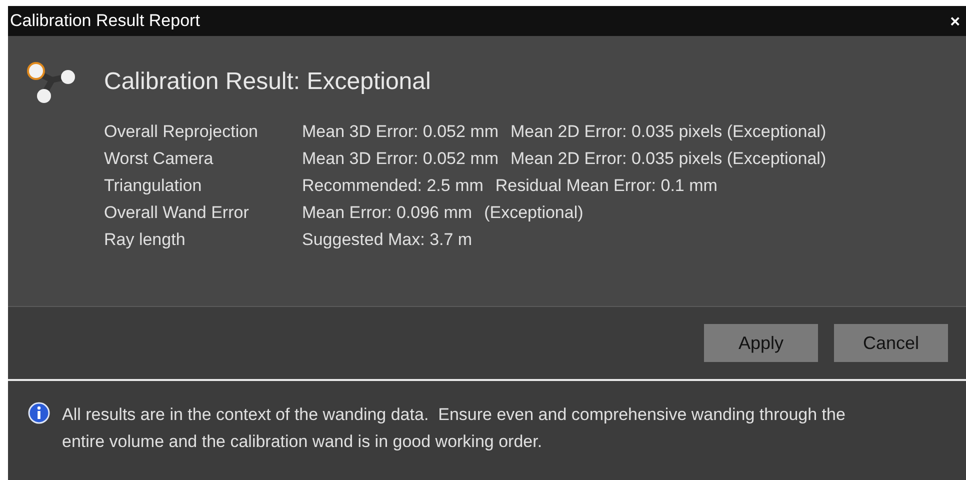 This screenshot has height=480, width=966. Describe the element at coordinates (153, 186) in the screenshot. I see `result-label: Triangulation` at that location.